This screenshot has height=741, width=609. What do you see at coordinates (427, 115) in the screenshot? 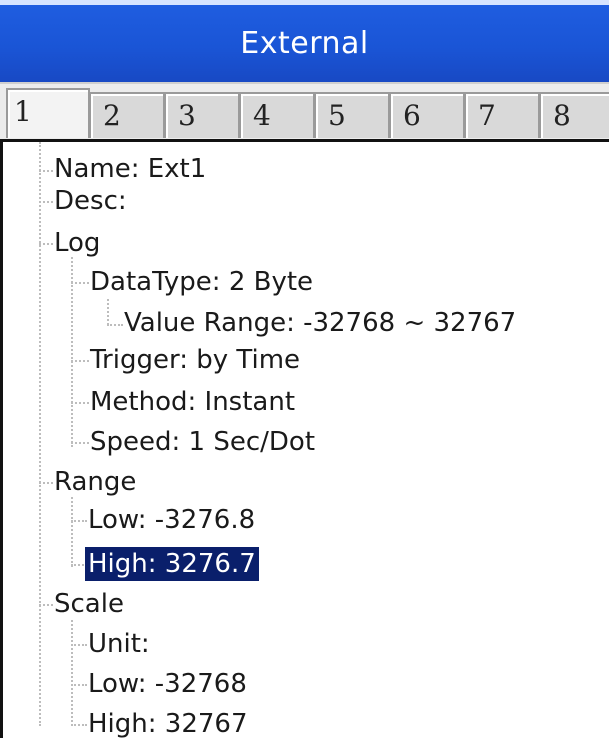
I see `tab-6: 6` at bounding box center [427, 115].